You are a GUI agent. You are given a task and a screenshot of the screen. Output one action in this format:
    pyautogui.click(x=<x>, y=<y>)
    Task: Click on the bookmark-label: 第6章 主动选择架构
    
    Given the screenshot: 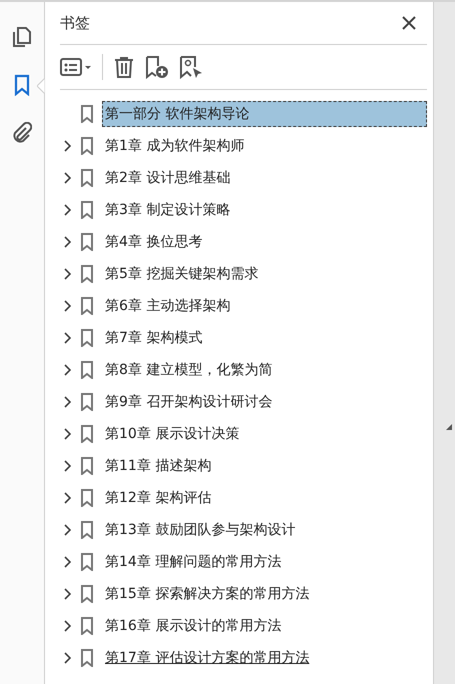 What is the action you would take?
    pyautogui.click(x=168, y=306)
    